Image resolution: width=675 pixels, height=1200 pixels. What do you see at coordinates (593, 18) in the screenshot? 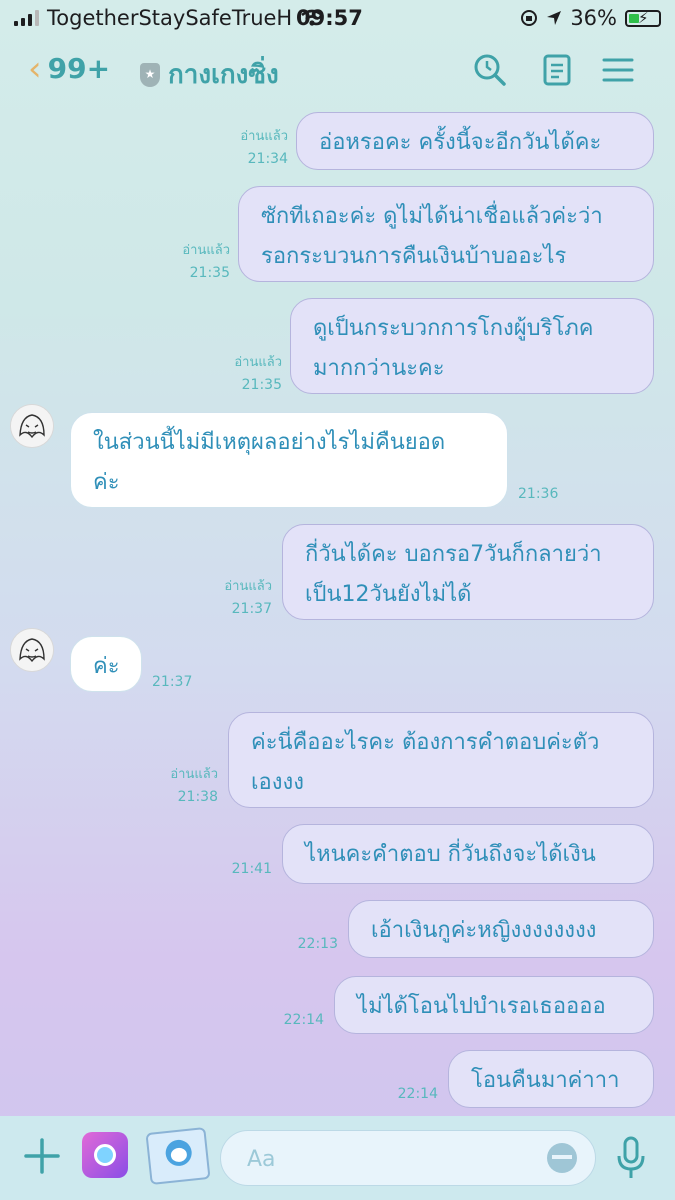
I see `battery-percent: 36%` at bounding box center [593, 18].